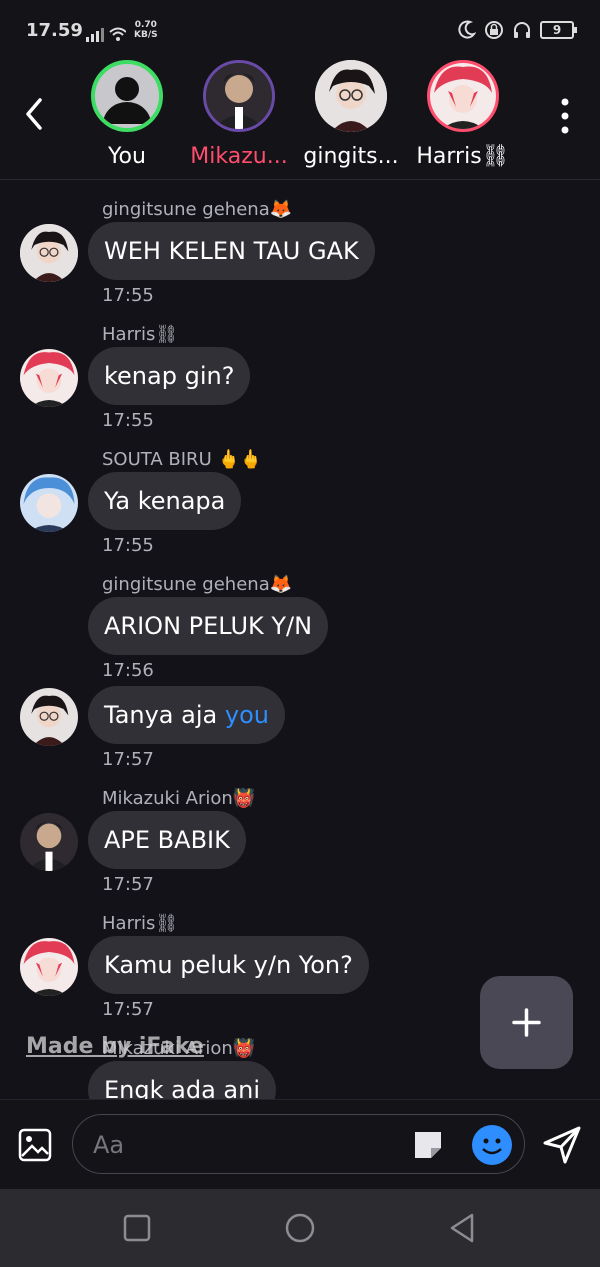 This screenshot has width=600, height=1267. Describe the element at coordinates (467, 29) in the screenshot. I see `moon-icon` at that location.